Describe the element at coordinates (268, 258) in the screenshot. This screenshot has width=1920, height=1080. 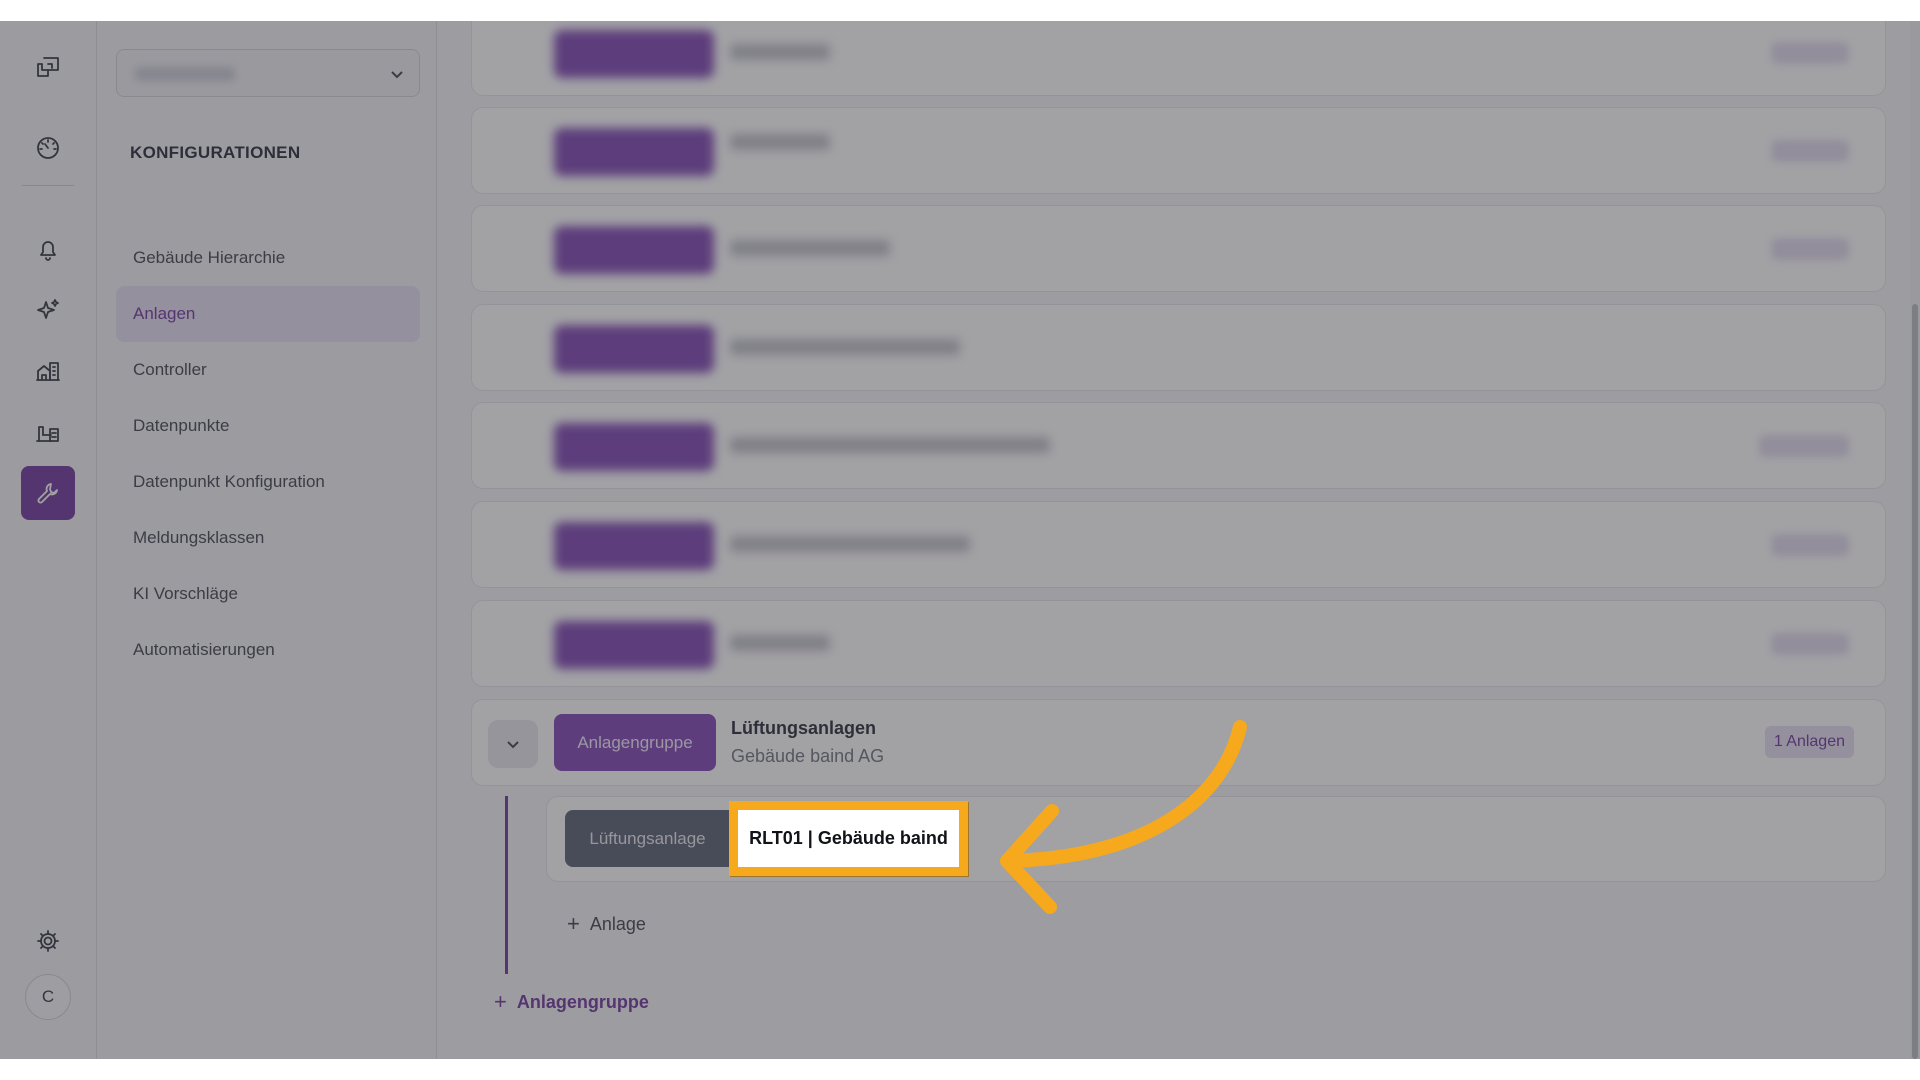
I see `nav-item-gebaeude-hierarchie: Gebäude Hierarchie` at that location.